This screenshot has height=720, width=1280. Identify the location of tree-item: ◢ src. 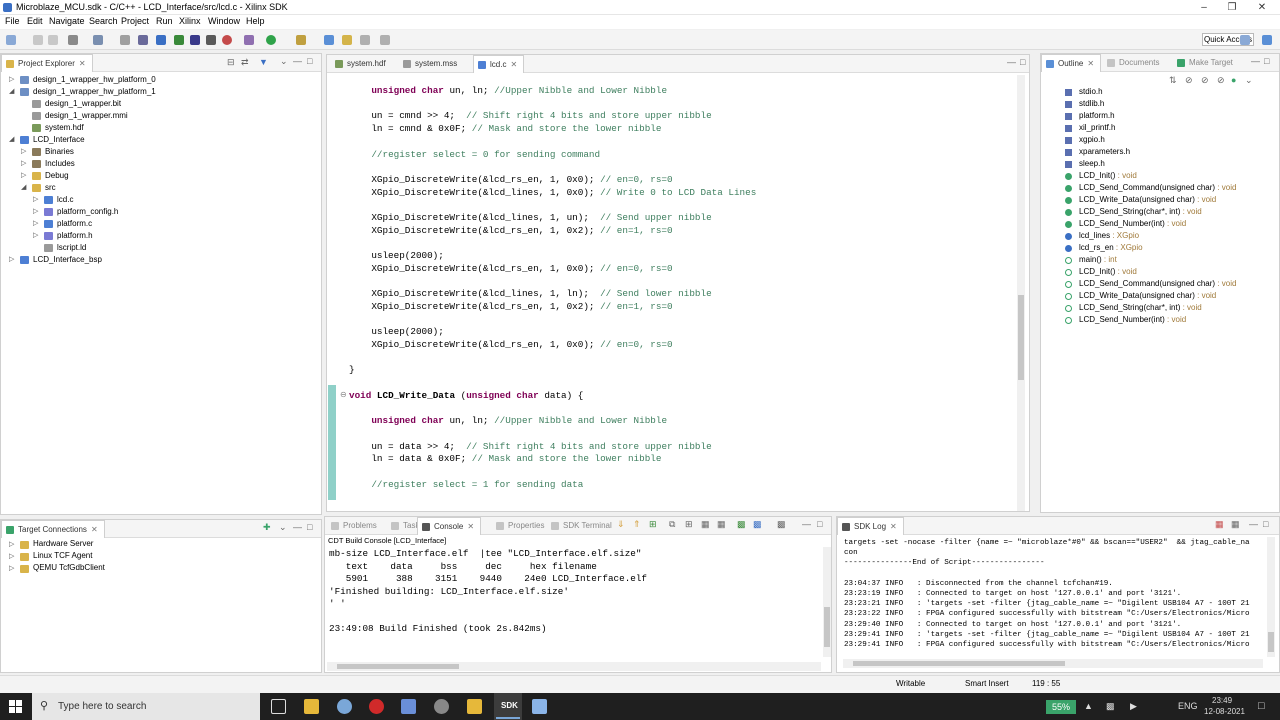
(159, 188).